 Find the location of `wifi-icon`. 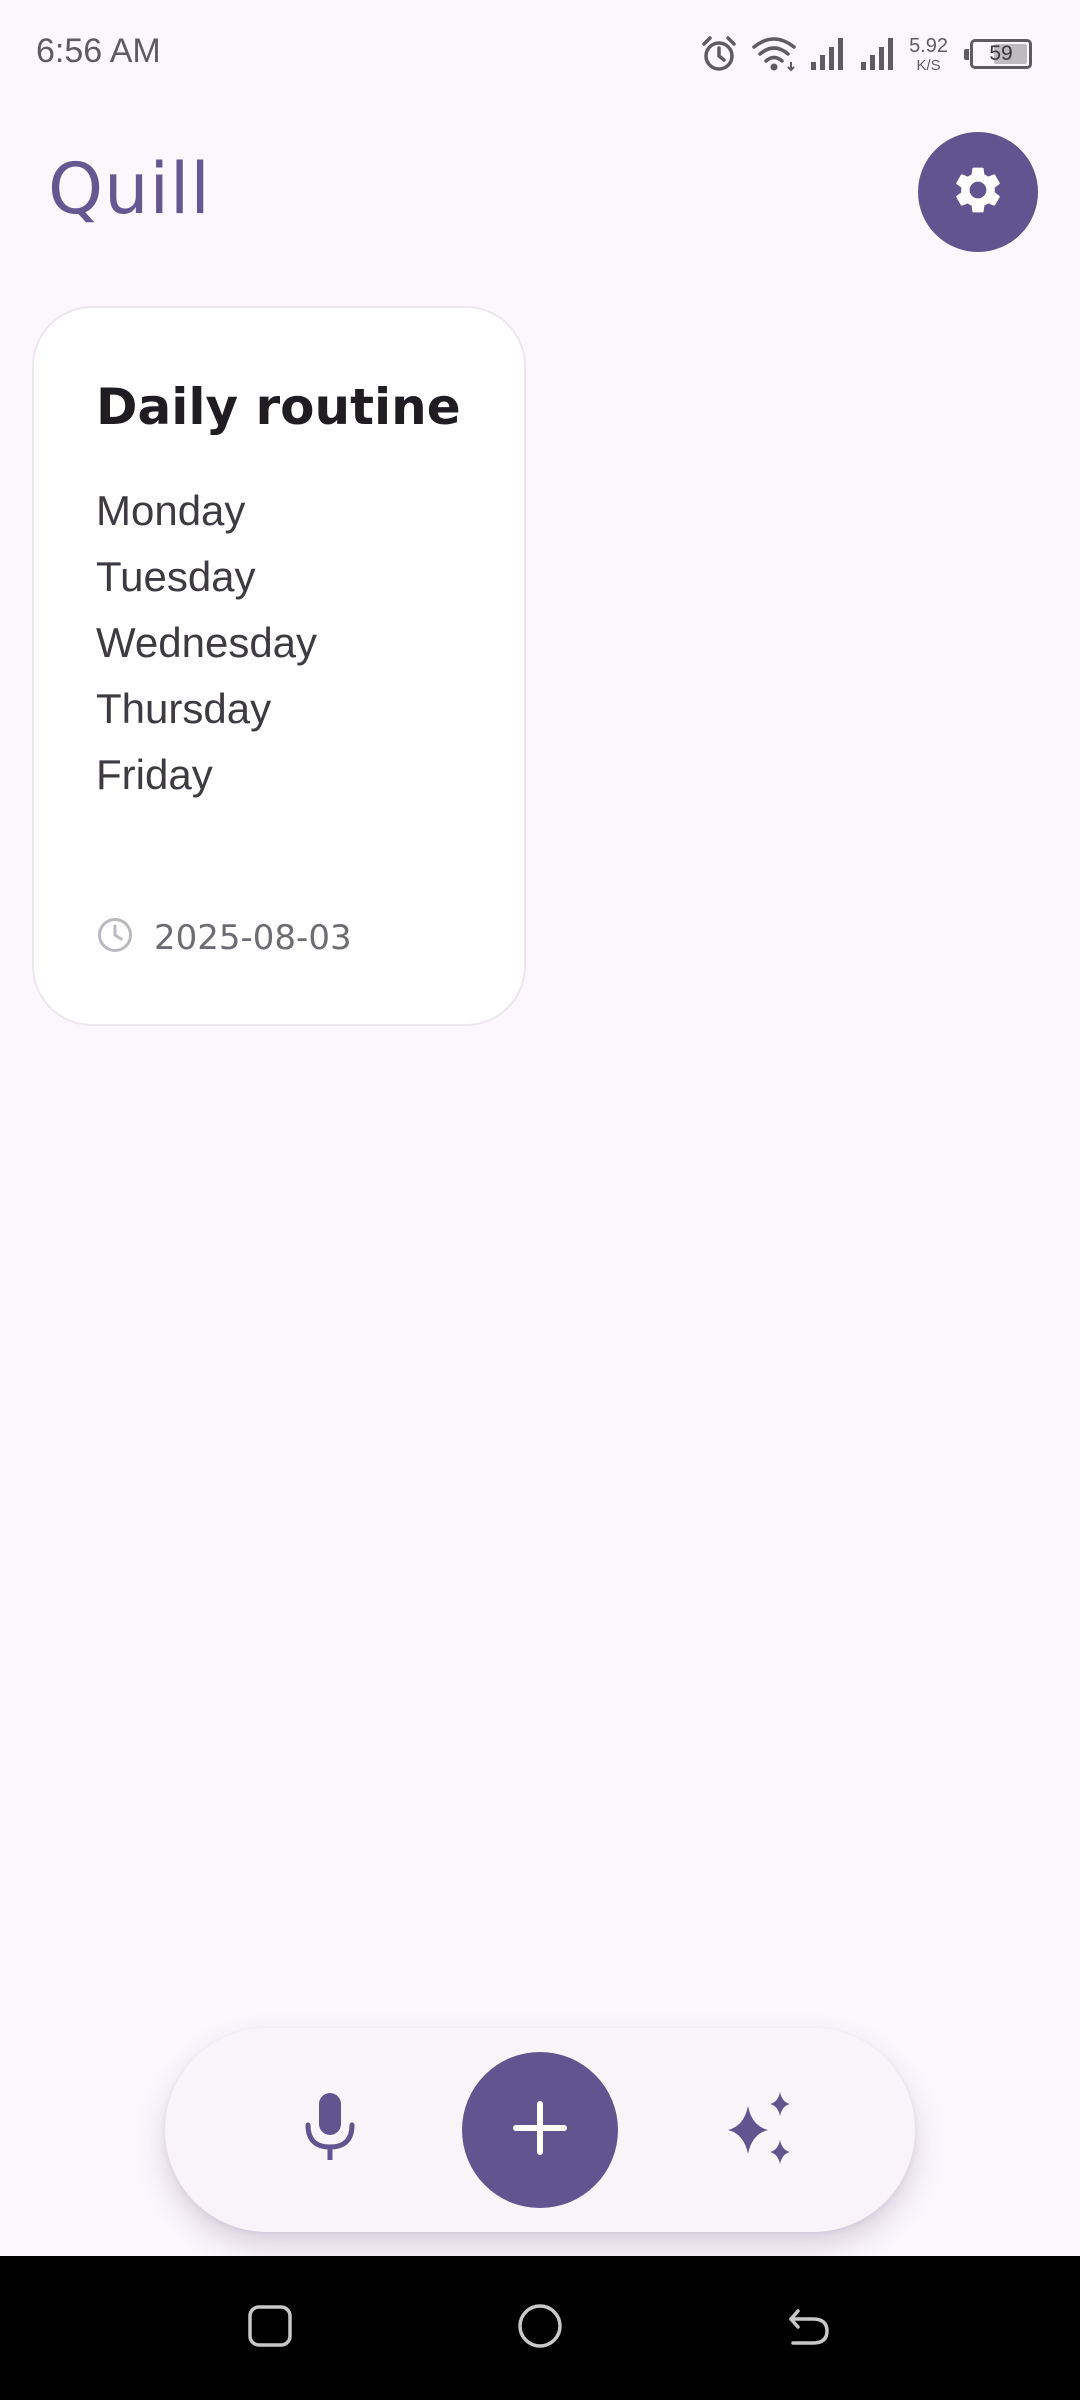

wifi-icon is located at coordinates (774, 54).